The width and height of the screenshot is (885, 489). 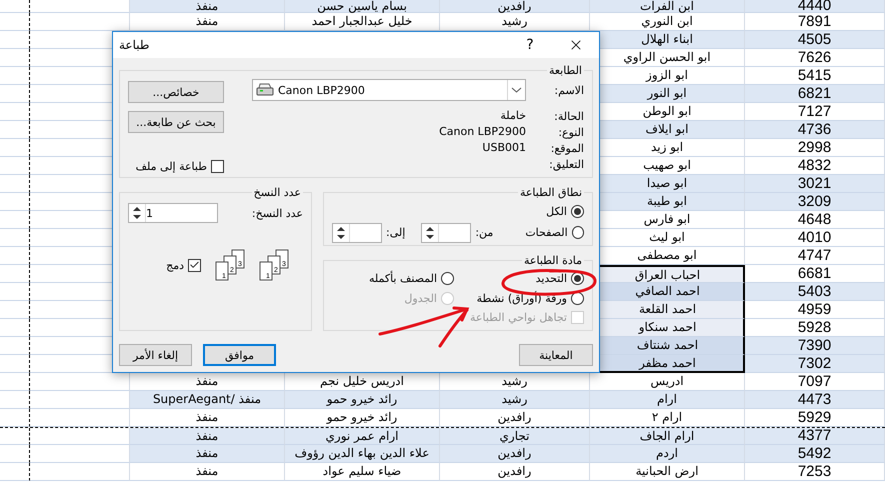 What do you see at coordinates (570, 132) in the screenshot?
I see `field-label: النوع:` at bounding box center [570, 132].